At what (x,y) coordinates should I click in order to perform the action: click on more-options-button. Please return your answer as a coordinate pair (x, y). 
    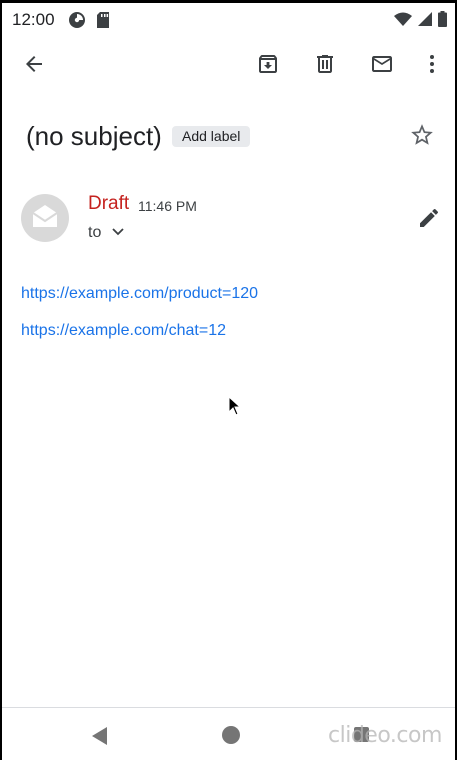
    Looking at the image, I should click on (432, 66).